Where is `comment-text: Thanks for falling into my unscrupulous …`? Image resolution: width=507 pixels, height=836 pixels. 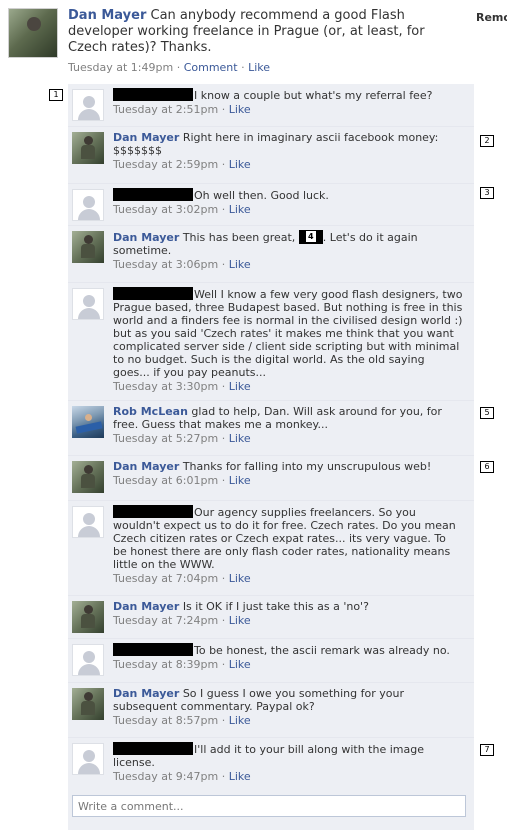 comment-text: Thanks for falling into my unscrupulous … is located at coordinates (307, 466).